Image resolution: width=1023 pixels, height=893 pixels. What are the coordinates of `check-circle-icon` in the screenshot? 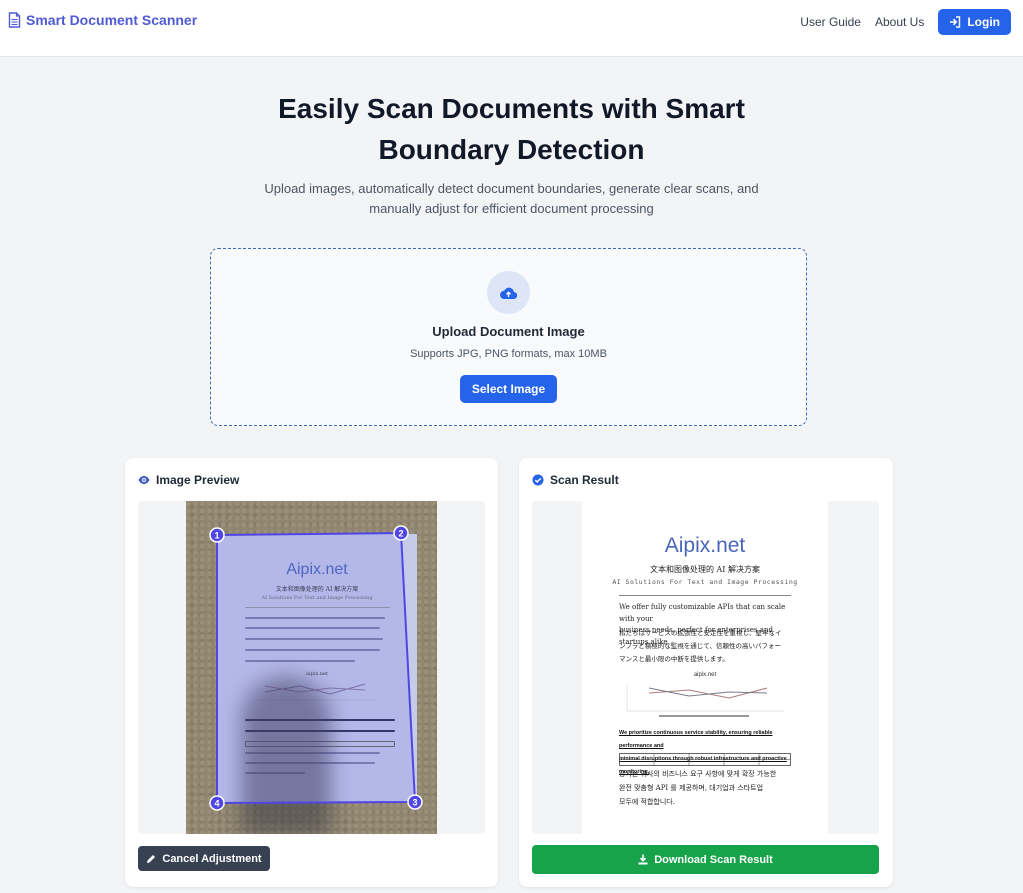 It's located at (538, 480).